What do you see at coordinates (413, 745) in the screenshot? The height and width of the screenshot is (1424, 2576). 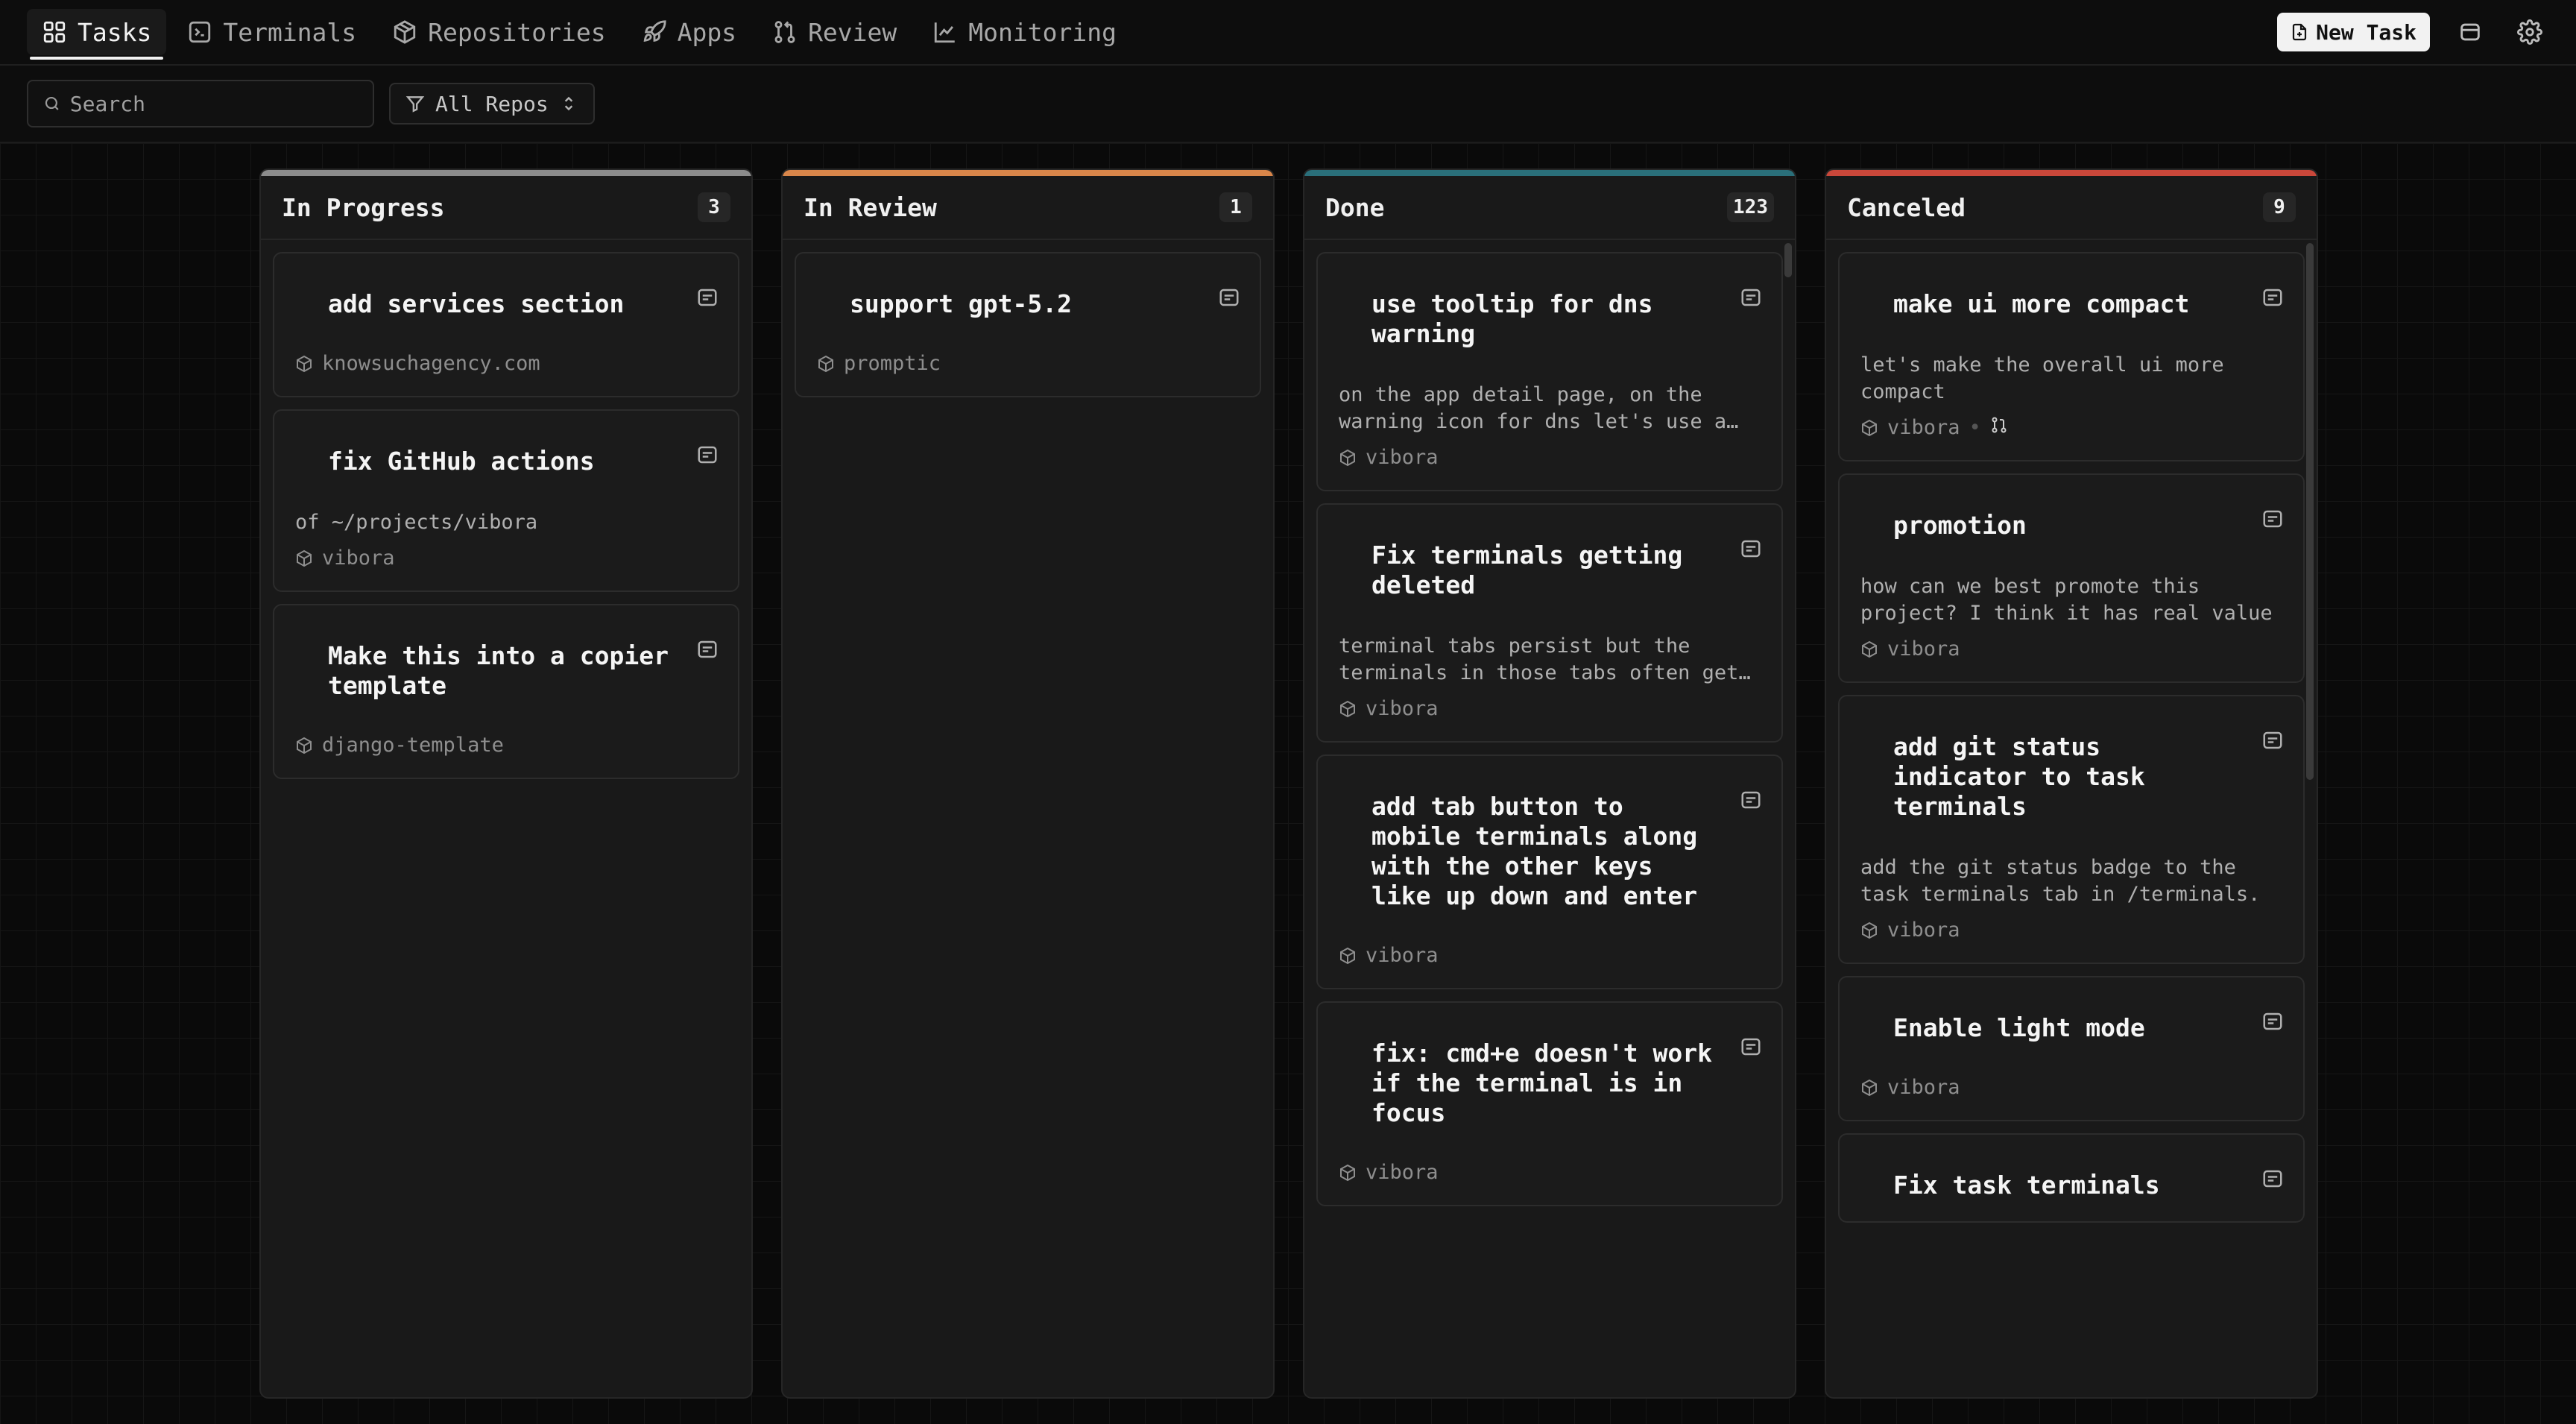 I see `task-card-repo-name: django-template` at bounding box center [413, 745].